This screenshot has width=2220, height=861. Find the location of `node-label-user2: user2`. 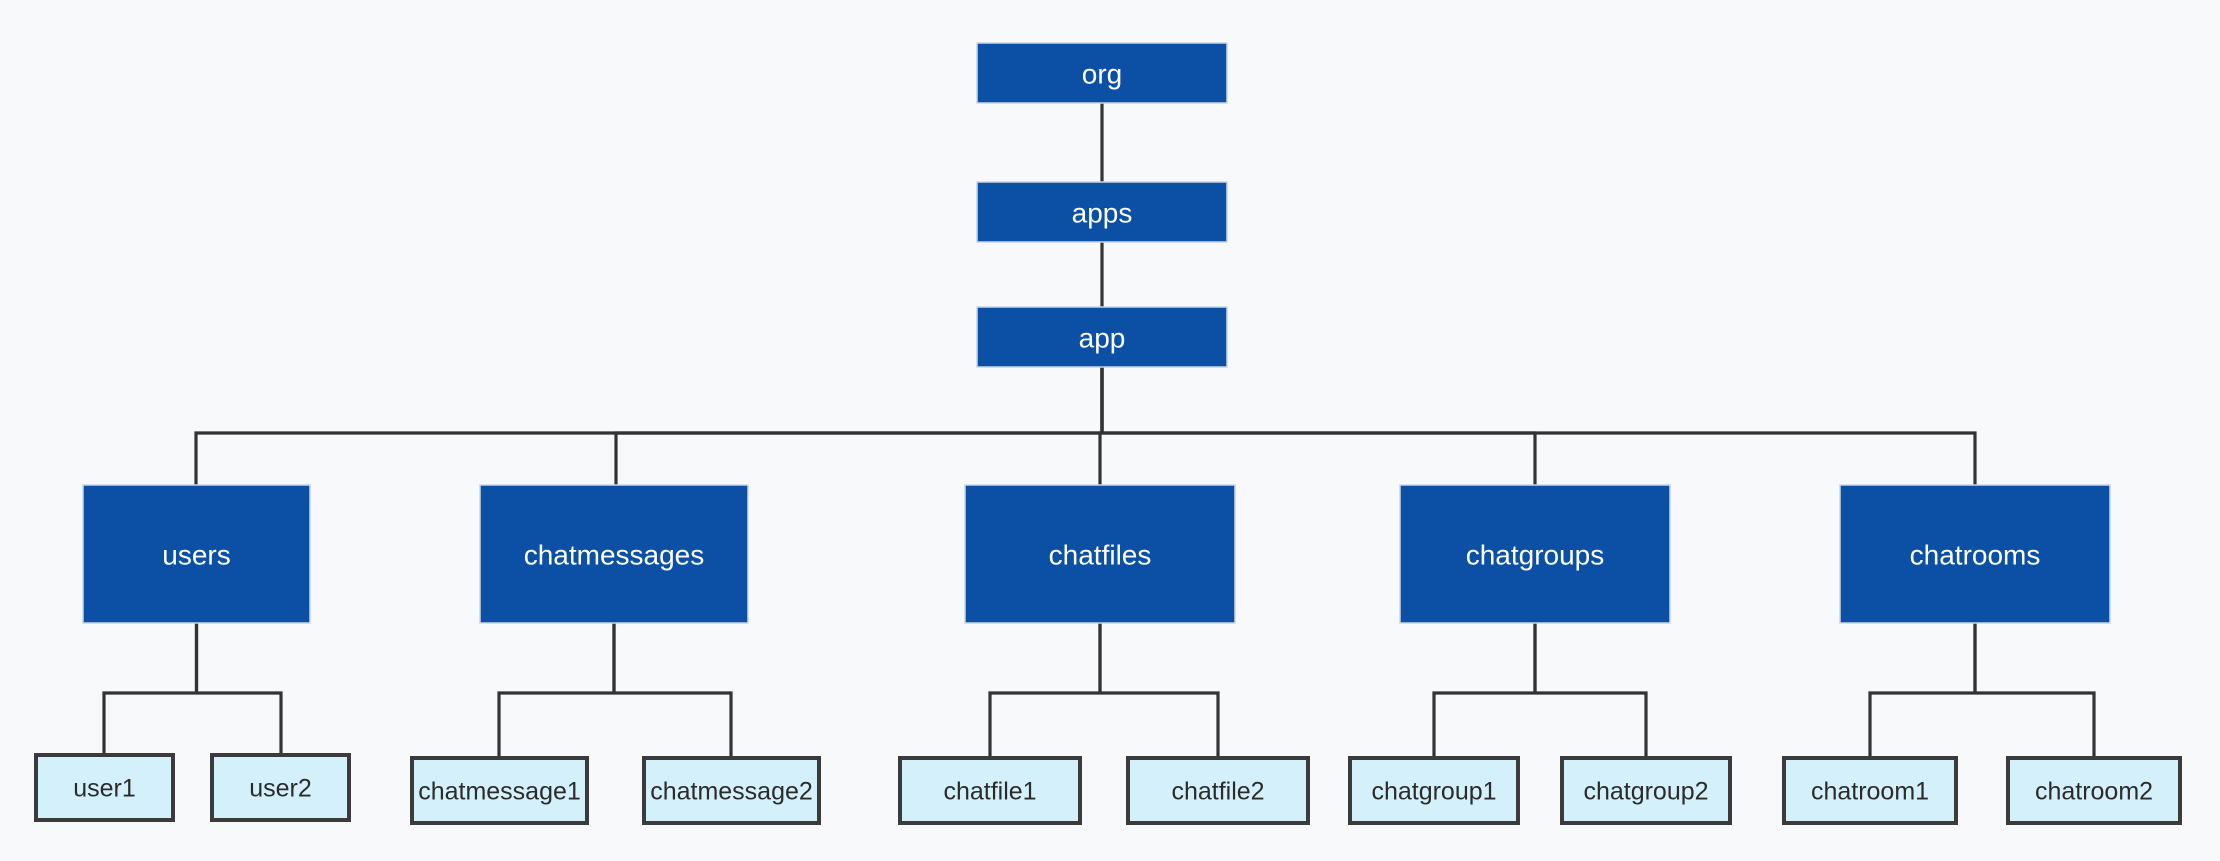

node-label-user2: user2 is located at coordinates (280, 789).